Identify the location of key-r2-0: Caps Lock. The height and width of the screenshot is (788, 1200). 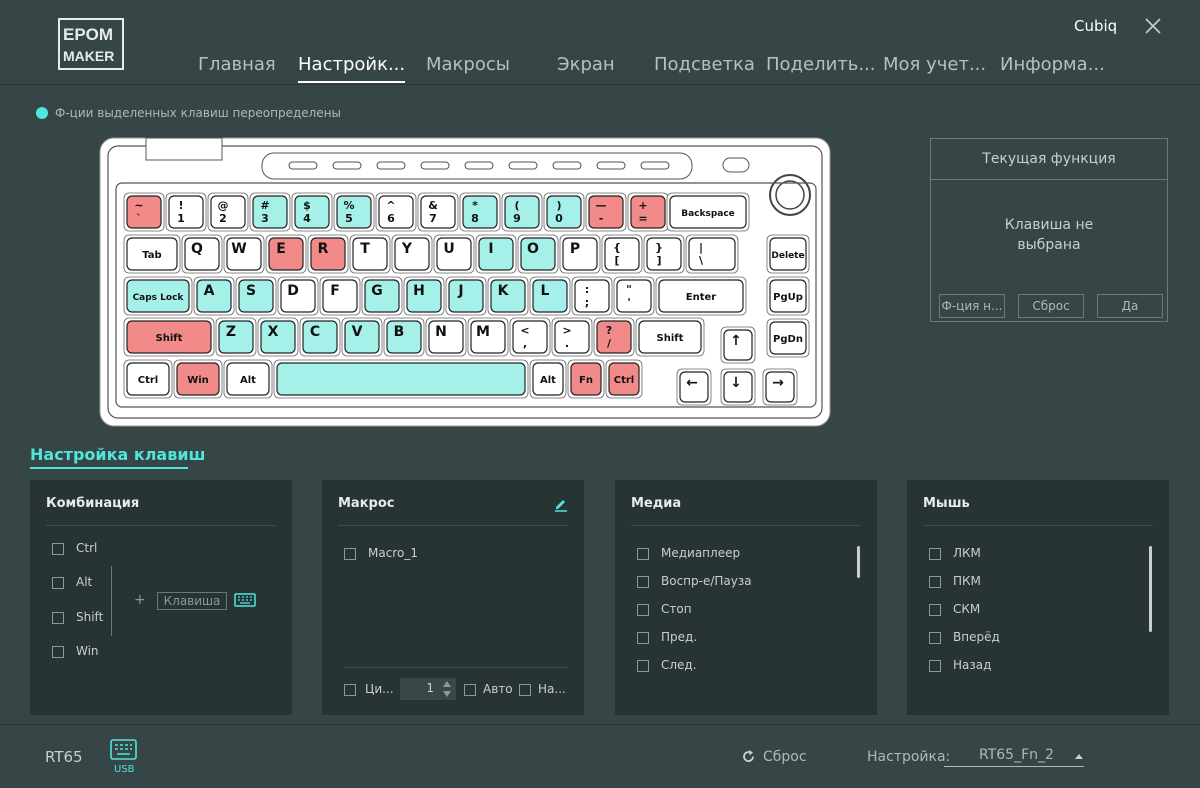
(158, 296).